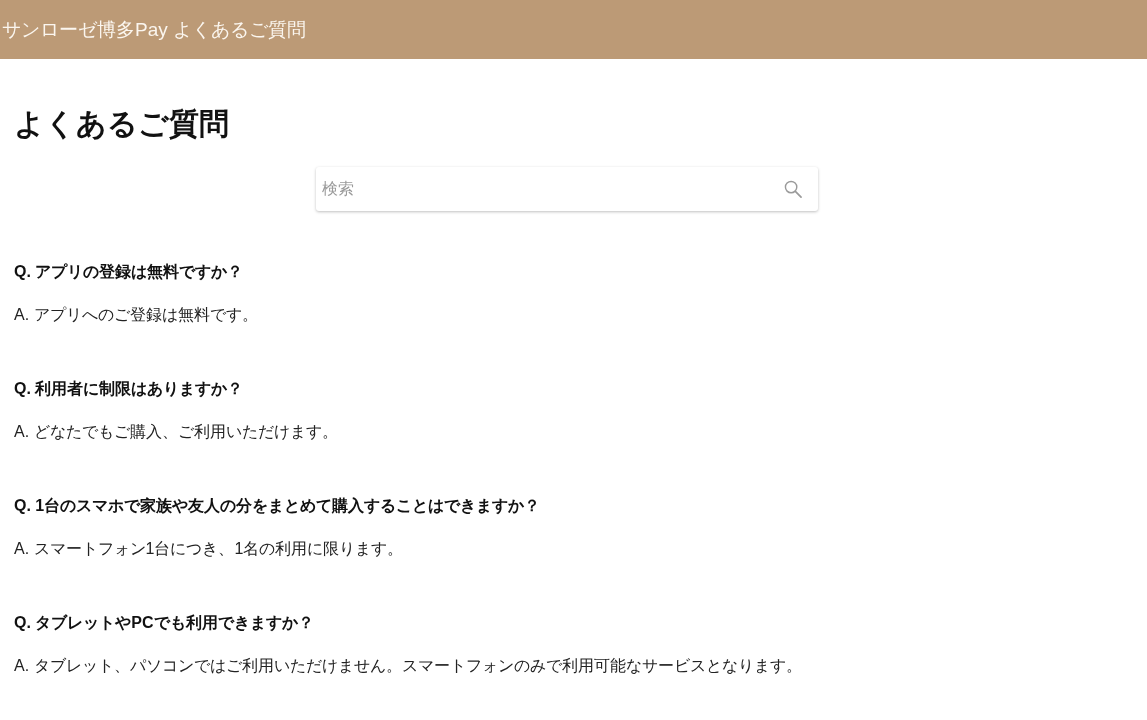 This screenshot has width=1147, height=720. I want to click on faq-answer: A. スマートフォン1台につき、1名の利用に限ります。, so click(209, 549).